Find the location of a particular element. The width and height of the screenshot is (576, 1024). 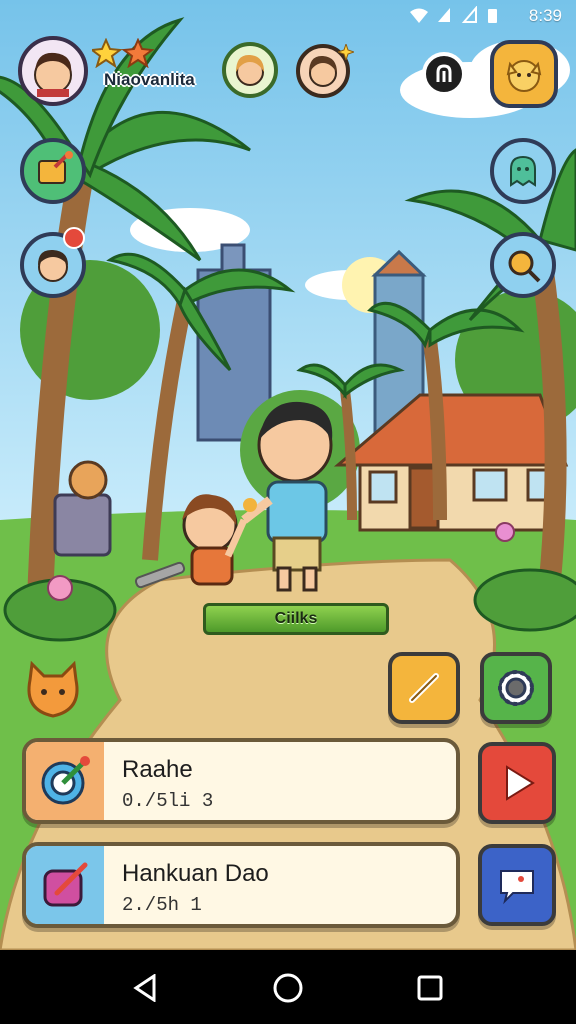

search-button is located at coordinates (523, 265).